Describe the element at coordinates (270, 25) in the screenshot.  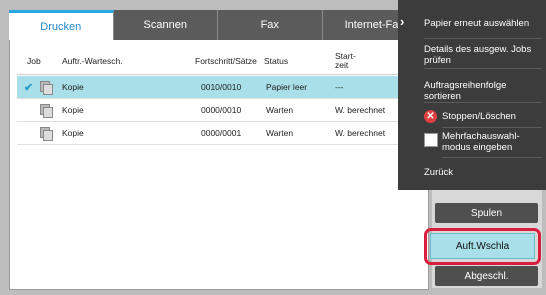
I see `tab-fax: Fax` at that location.